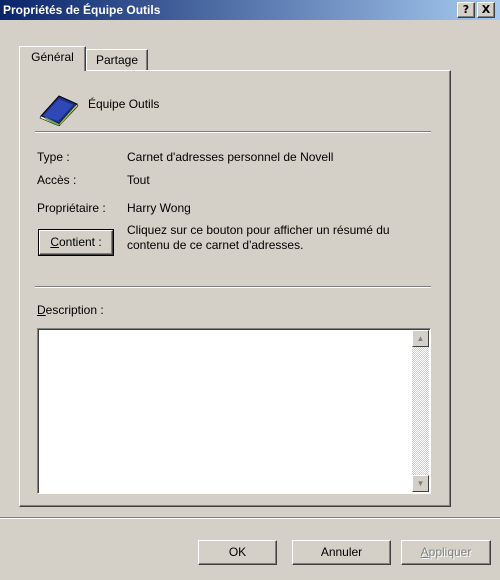 This screenshot has height=580, width=500. I want to click on contents-button: Contient :, so click(76, 242).